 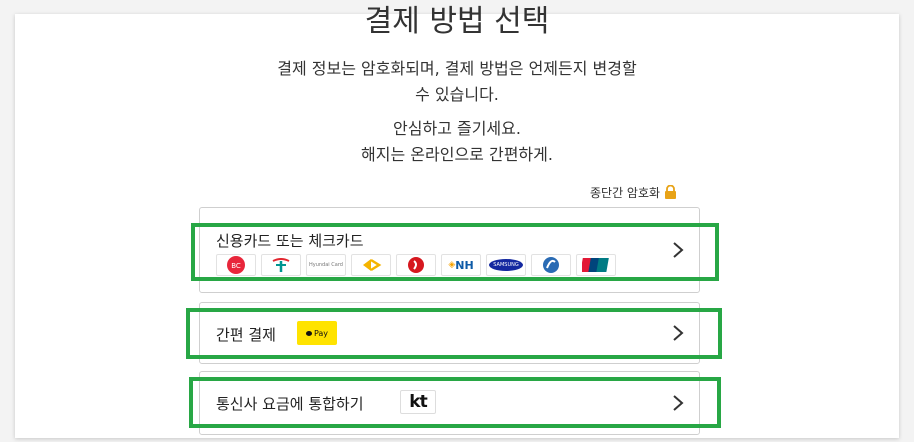 I want to click on easy-pay-label: 간편 결제, so click(x=246, y=335).